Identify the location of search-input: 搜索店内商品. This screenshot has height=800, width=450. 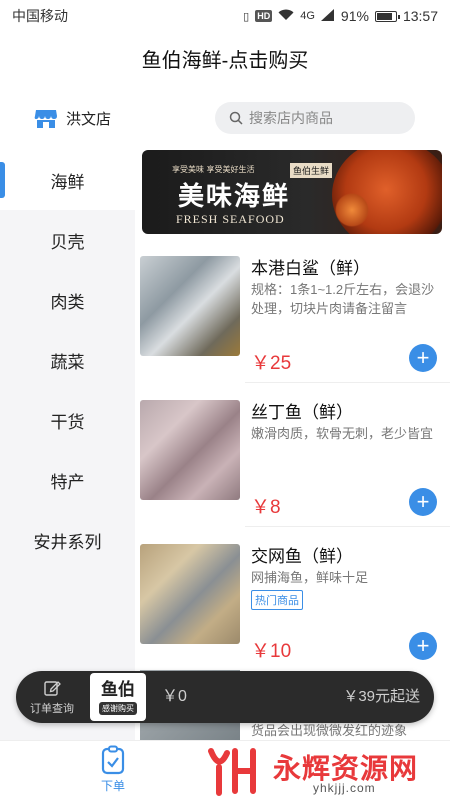
(315, 118).